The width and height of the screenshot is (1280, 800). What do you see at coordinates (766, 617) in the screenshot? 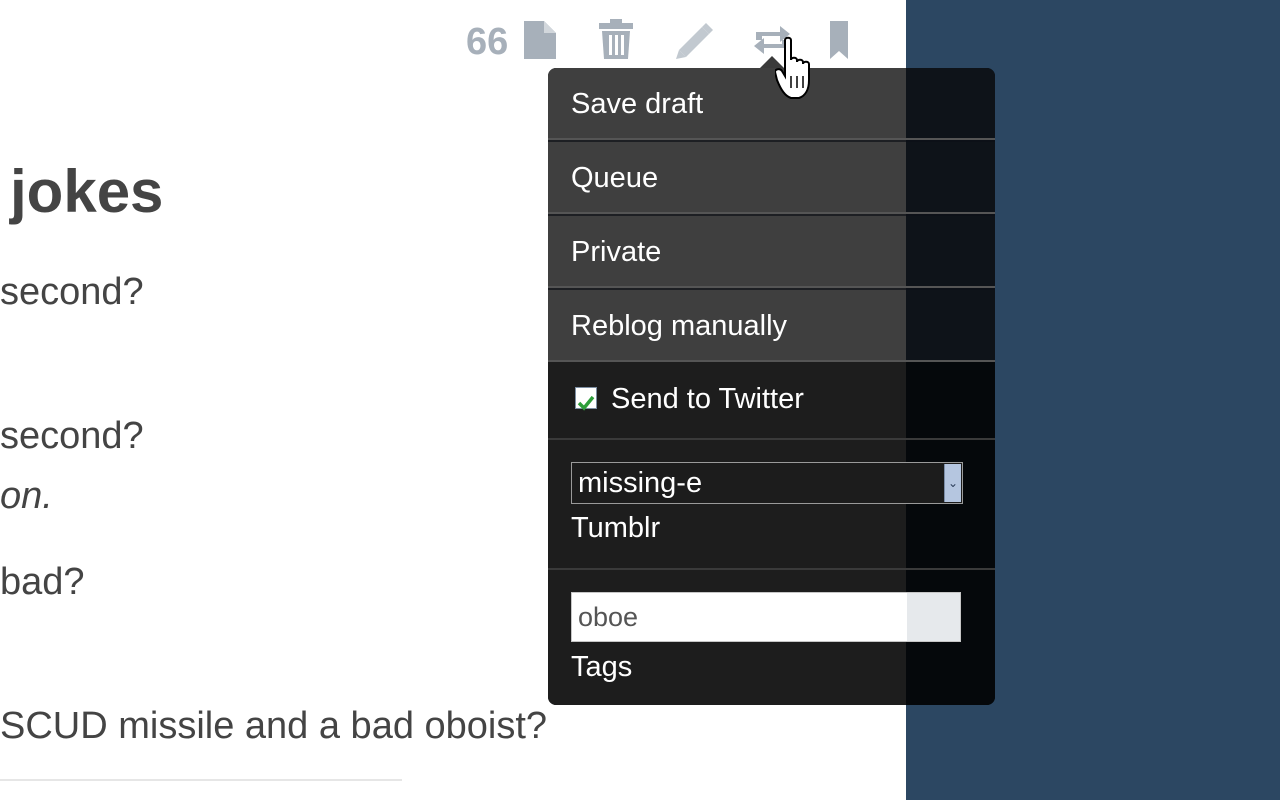
I see `tags-input` at bounding box center [766, 617].